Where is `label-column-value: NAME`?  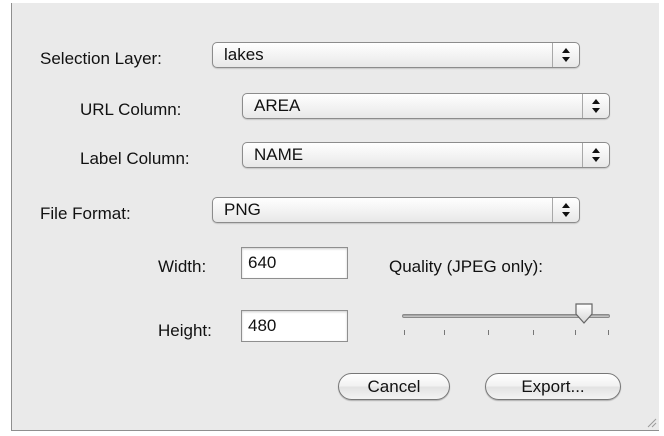
label-column-value: NAME is located at coordinates (279, 154).